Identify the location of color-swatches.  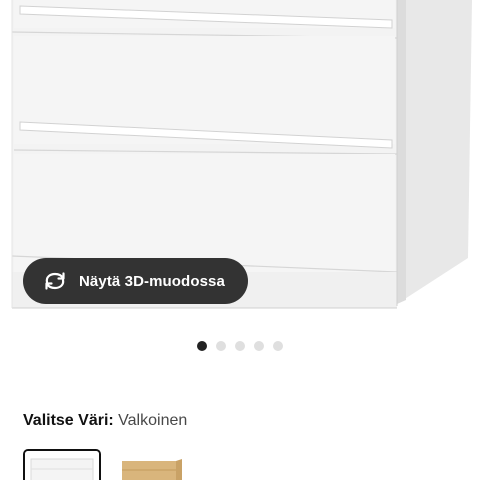
(114, 464).